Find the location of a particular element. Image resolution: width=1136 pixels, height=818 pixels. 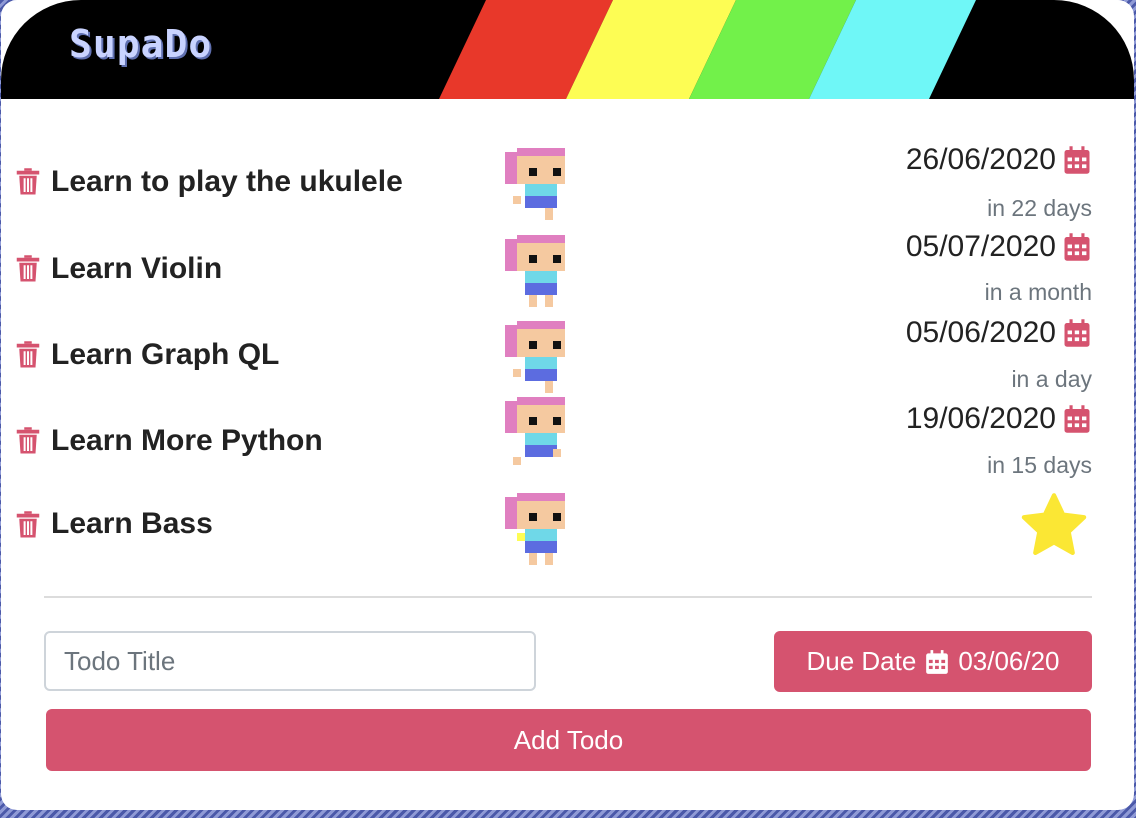

relative-due: in a day is located at coordinates (1051, 379).